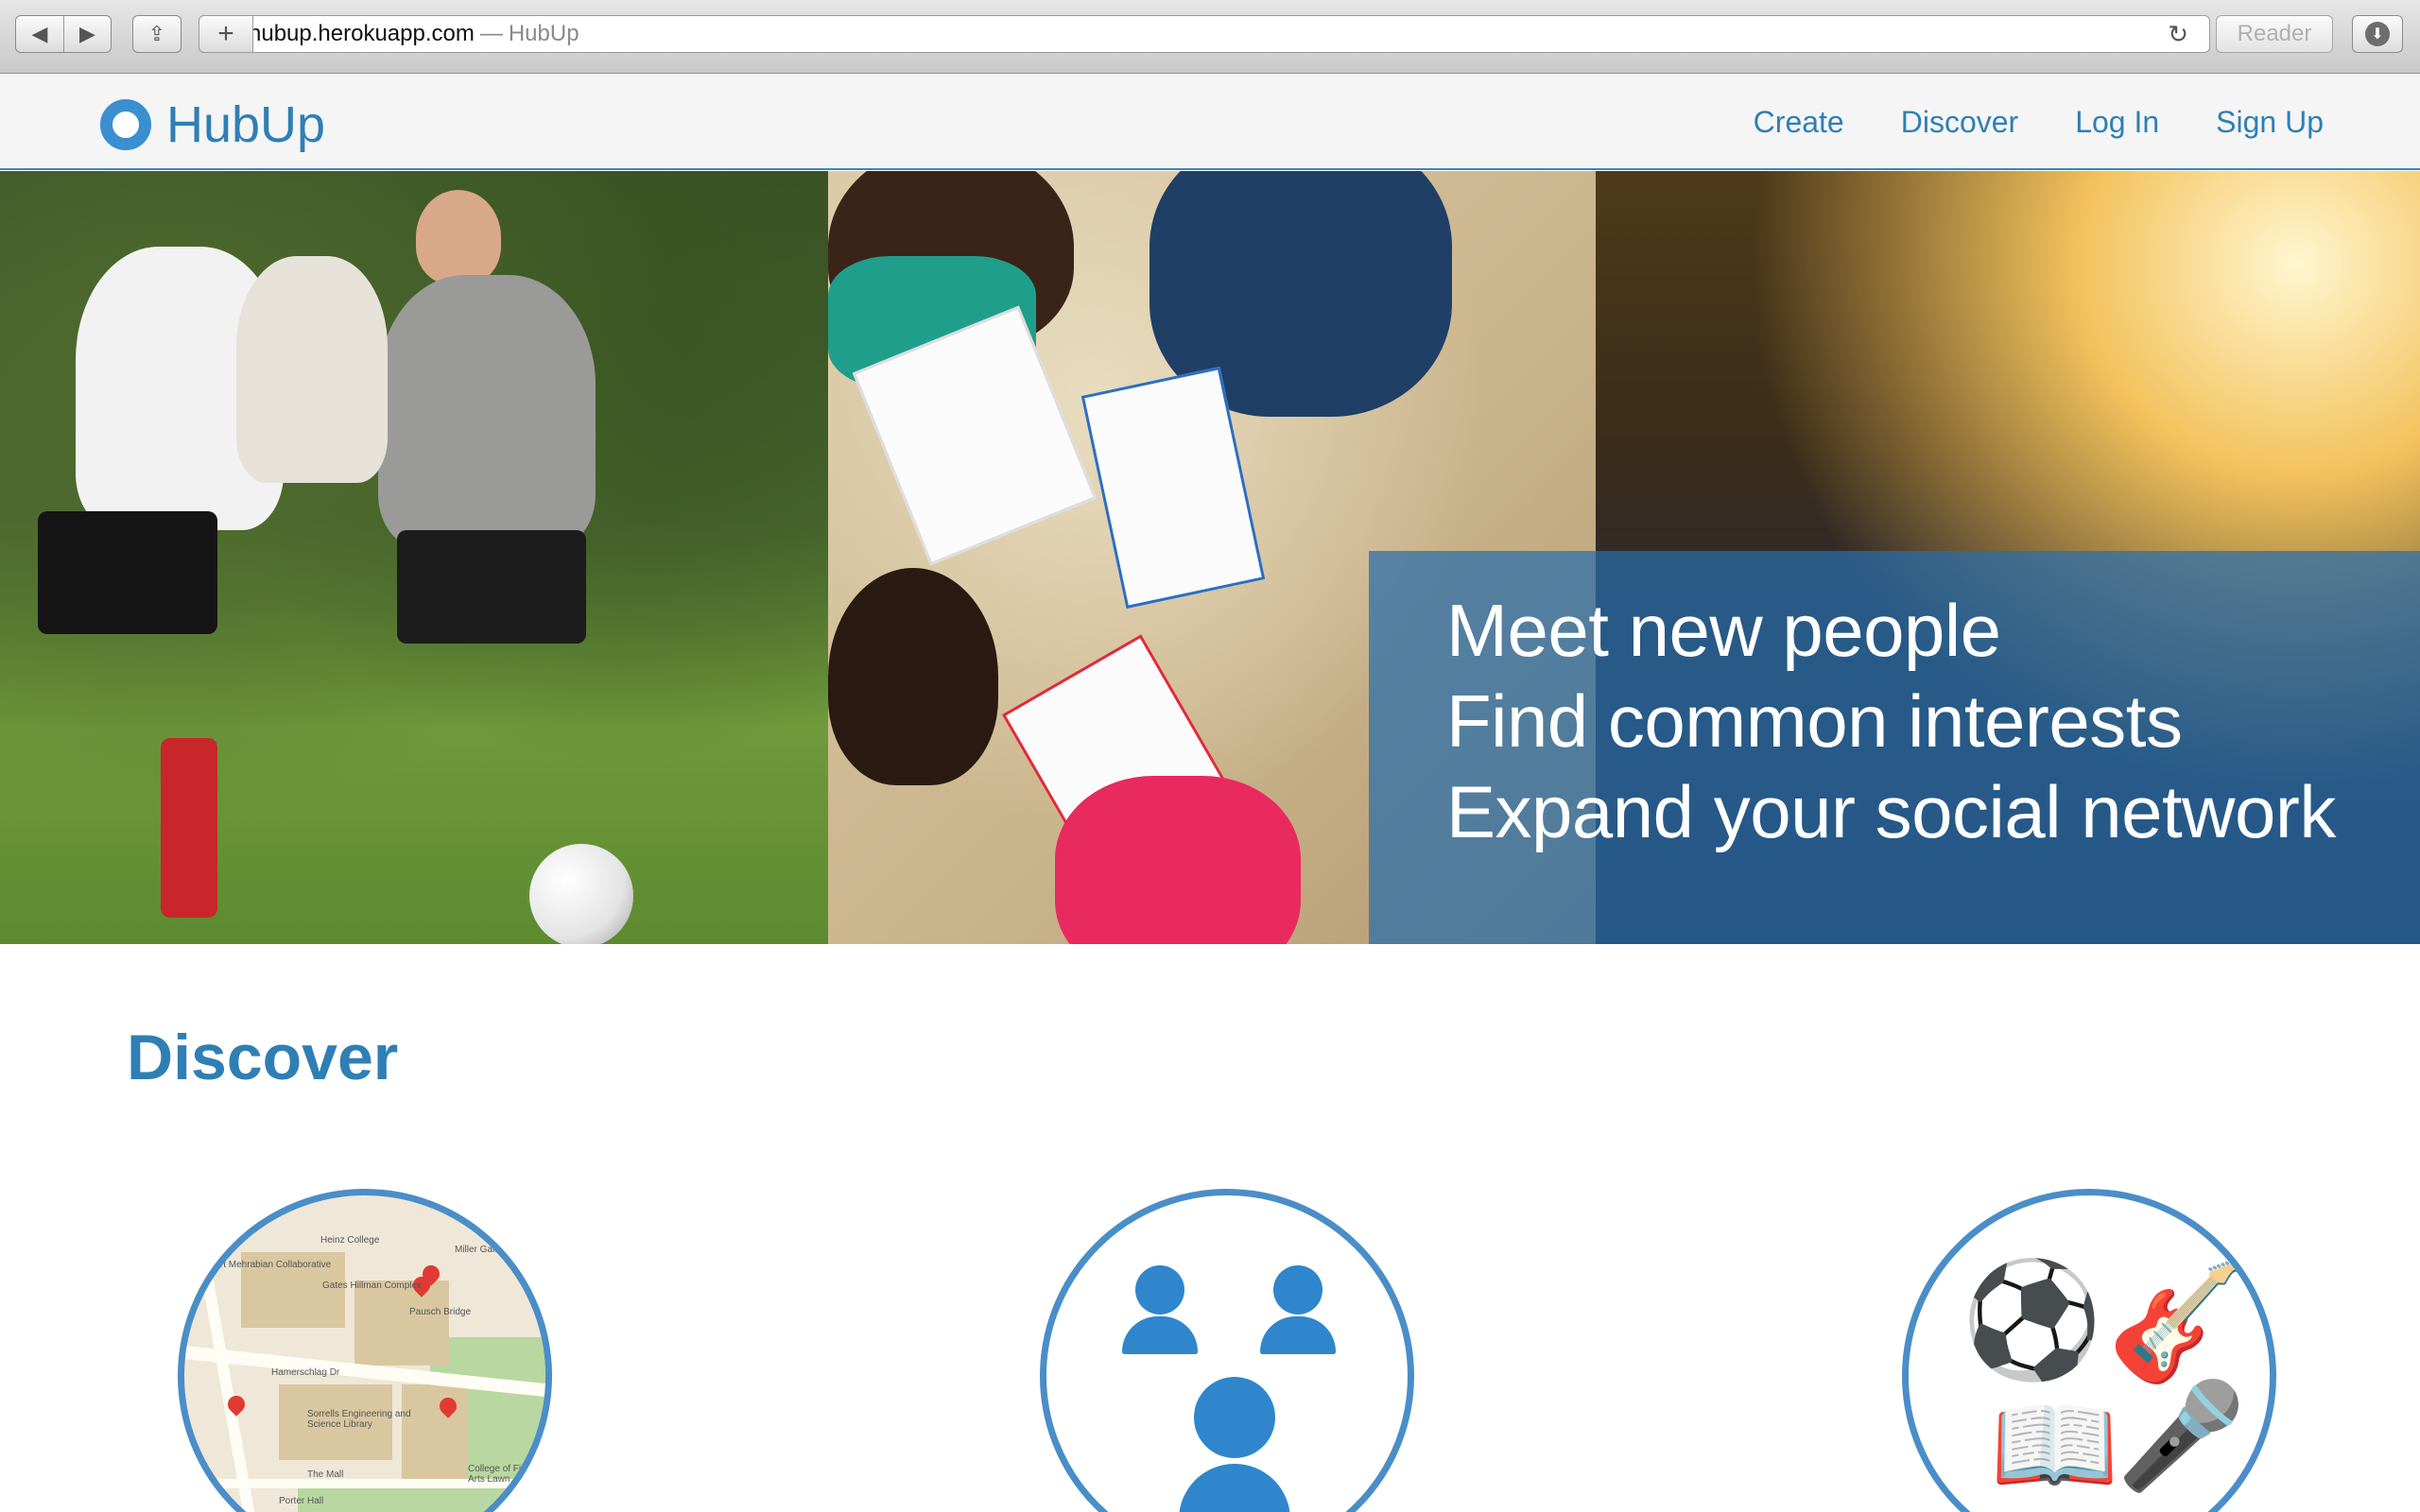  I want to click on hubup-logo-icon, so click(125, 124).